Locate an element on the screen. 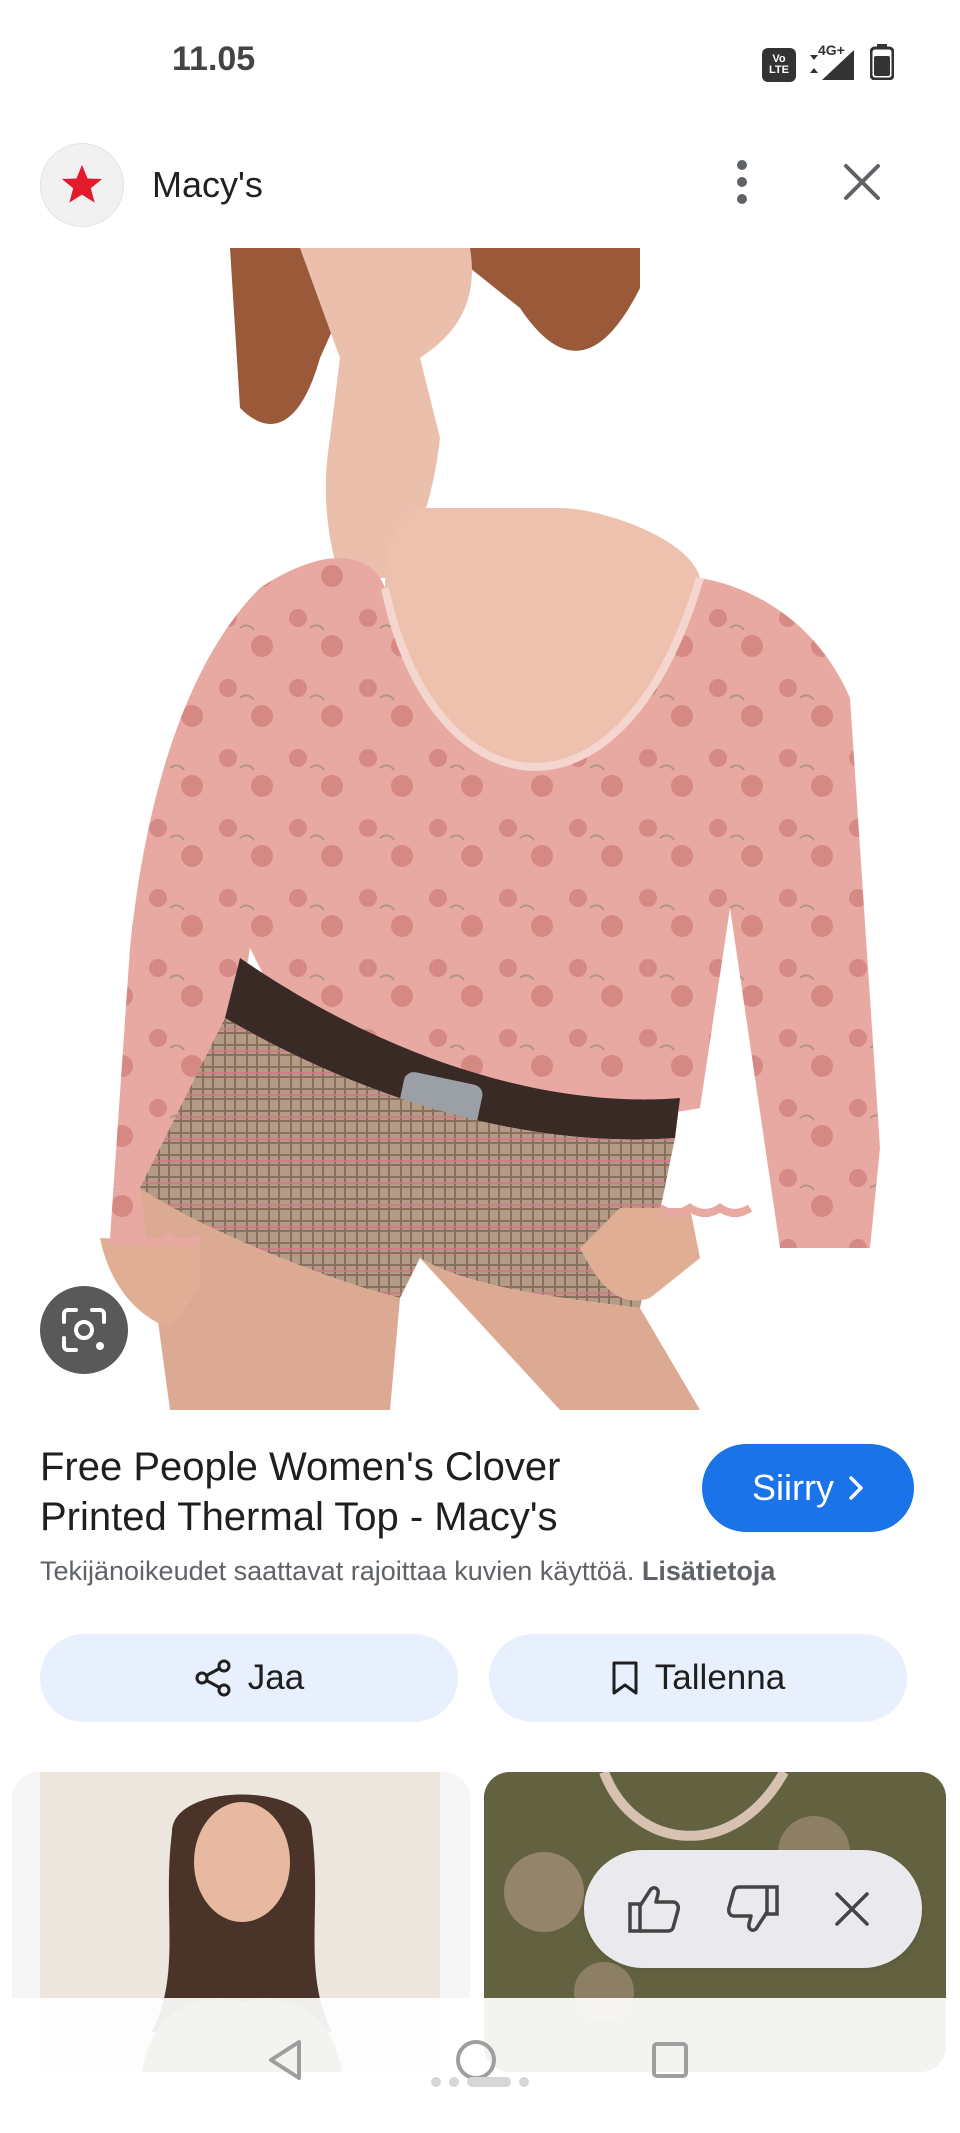 Image resolution: width=960 pixels, height=2133 pixels. thumbs-up-icon is located at coordinates (653, 1909).